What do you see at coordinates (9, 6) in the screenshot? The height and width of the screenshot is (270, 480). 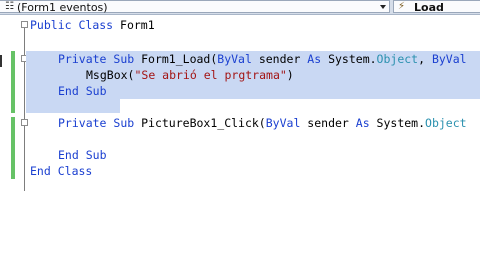 I see `events-icon: ☷` at bounding box center [9, 6].